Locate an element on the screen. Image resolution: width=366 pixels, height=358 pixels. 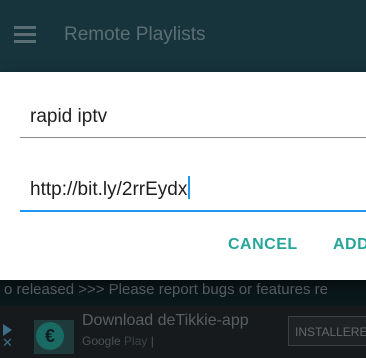
google-play-label-light: Play is located at coordinates (136, 341).